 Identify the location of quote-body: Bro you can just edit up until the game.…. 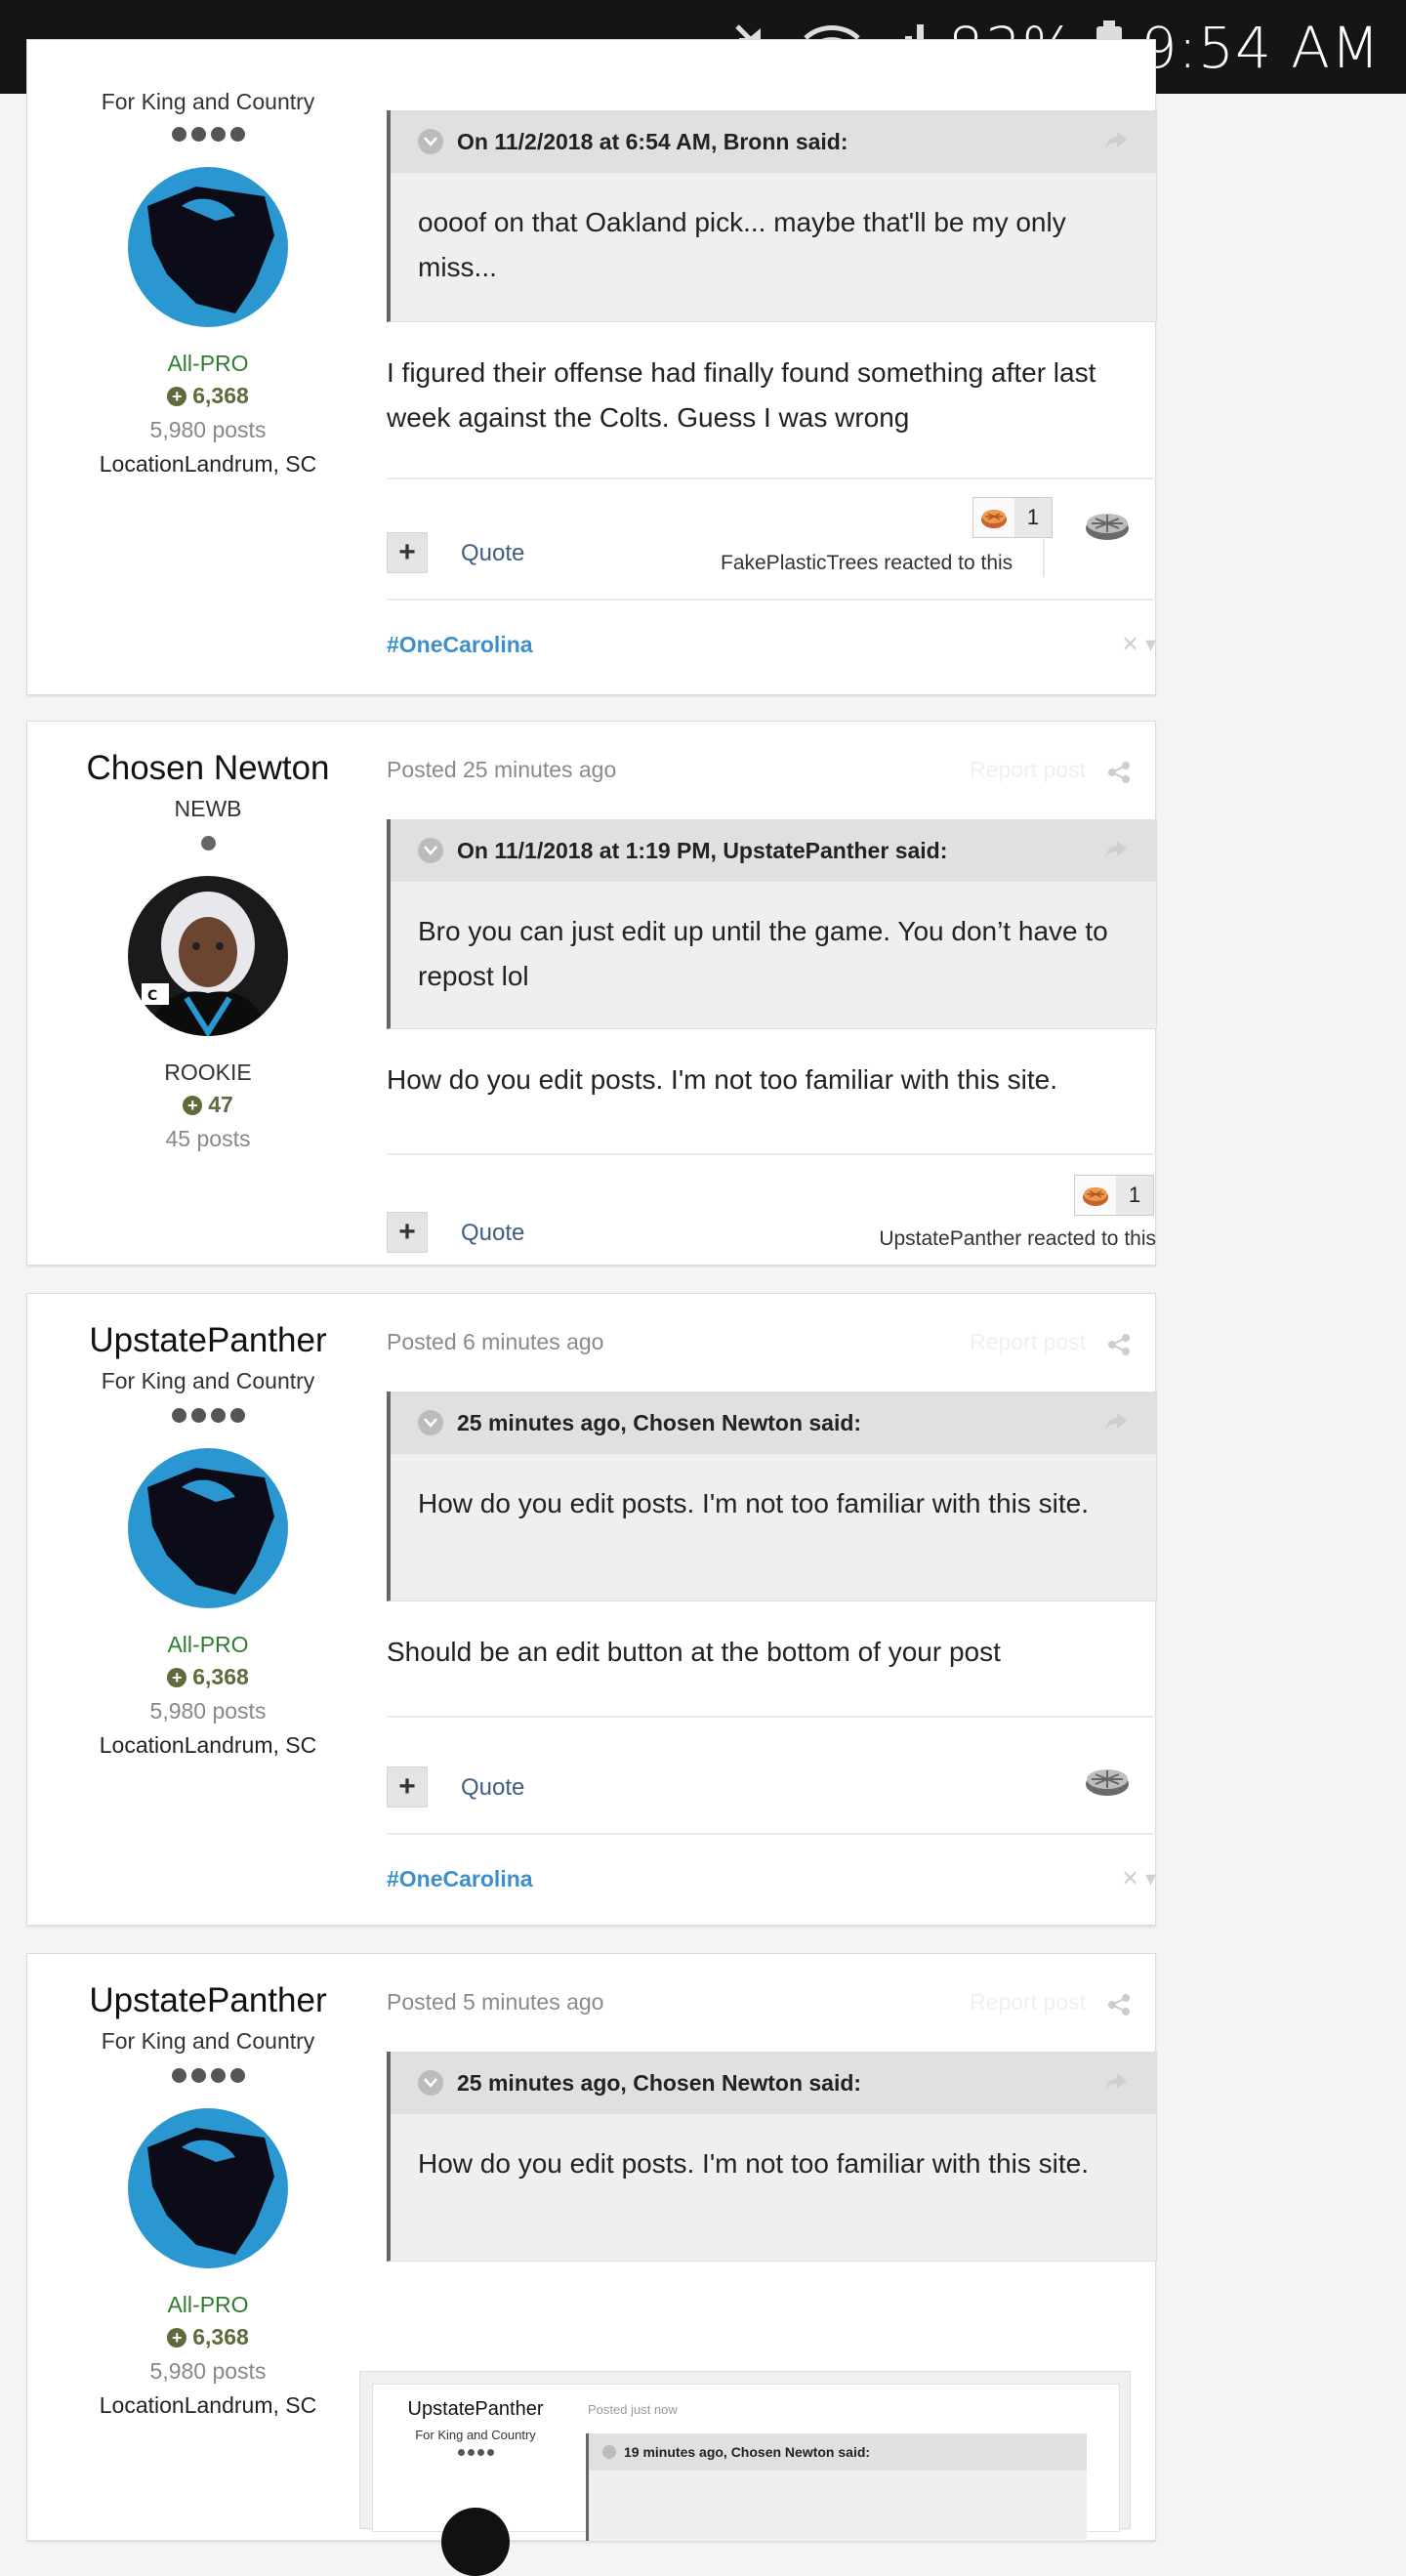
(763, 953).